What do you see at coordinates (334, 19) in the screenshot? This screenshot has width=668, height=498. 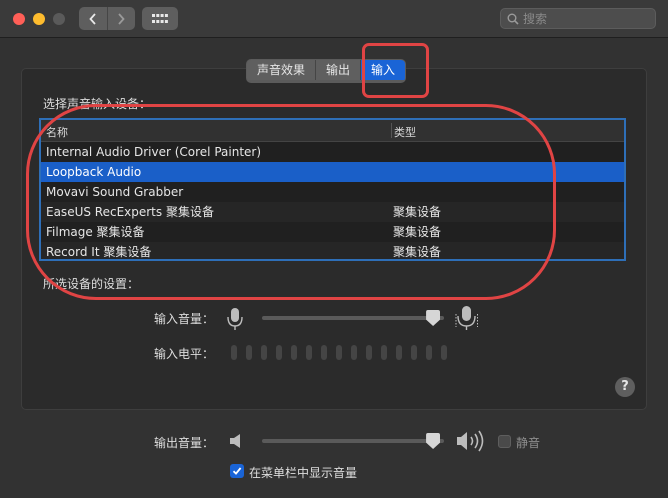 I see `window-titlebar: 搜索` at bounding box center [334, 19].